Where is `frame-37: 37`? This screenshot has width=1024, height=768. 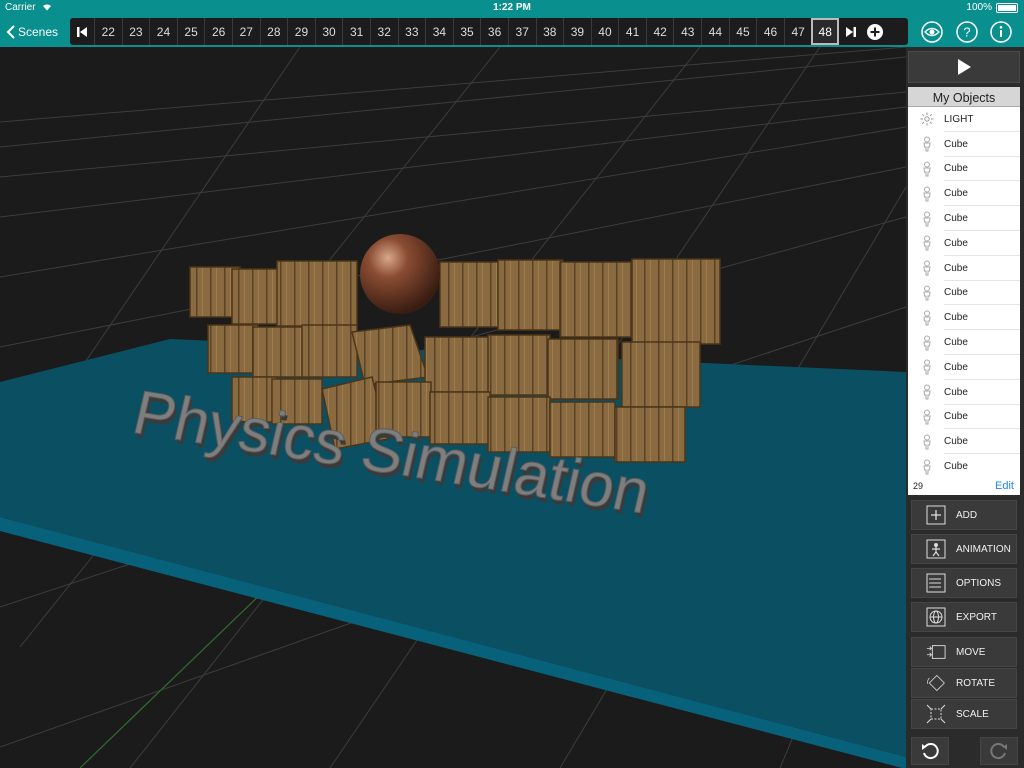 frame-37: 37 is located at coordinates (521, 31).